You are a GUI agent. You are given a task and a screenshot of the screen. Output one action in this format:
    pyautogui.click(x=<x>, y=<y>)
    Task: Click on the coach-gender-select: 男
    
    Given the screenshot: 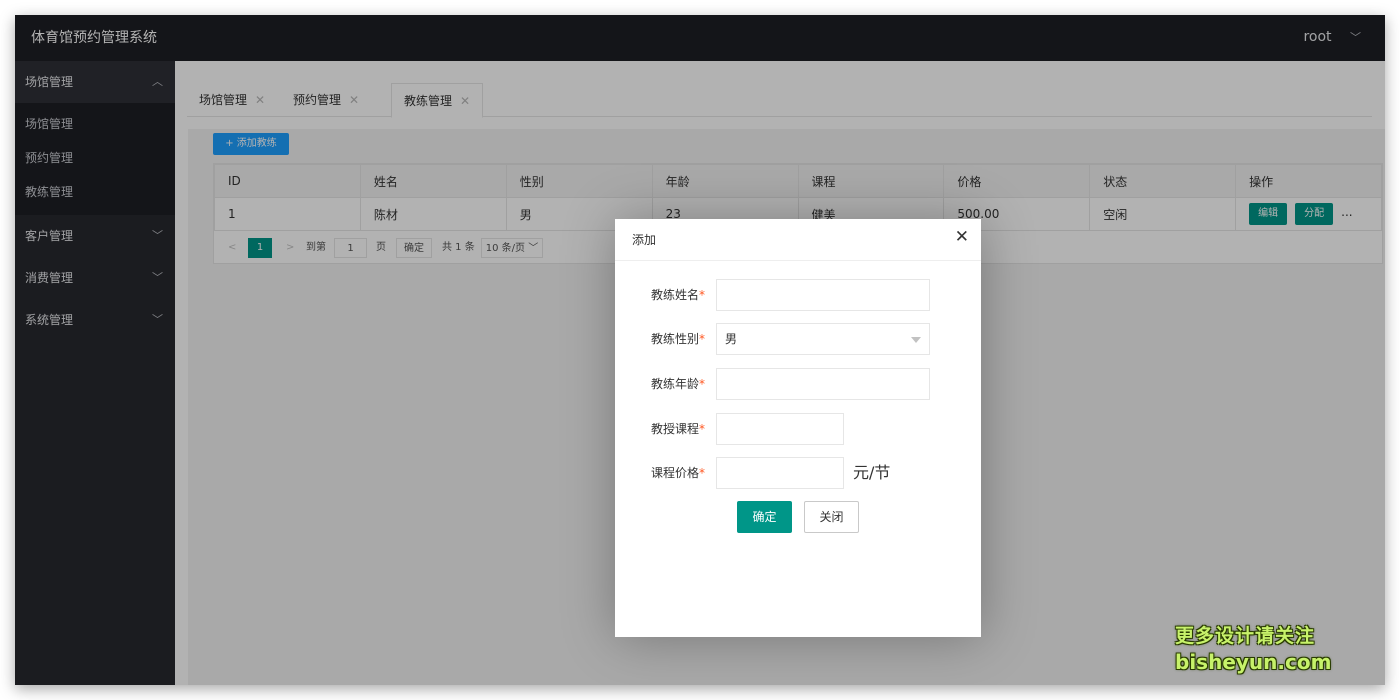 What is the action you would take?
    pyautogui.click(x=823, y=339)
    